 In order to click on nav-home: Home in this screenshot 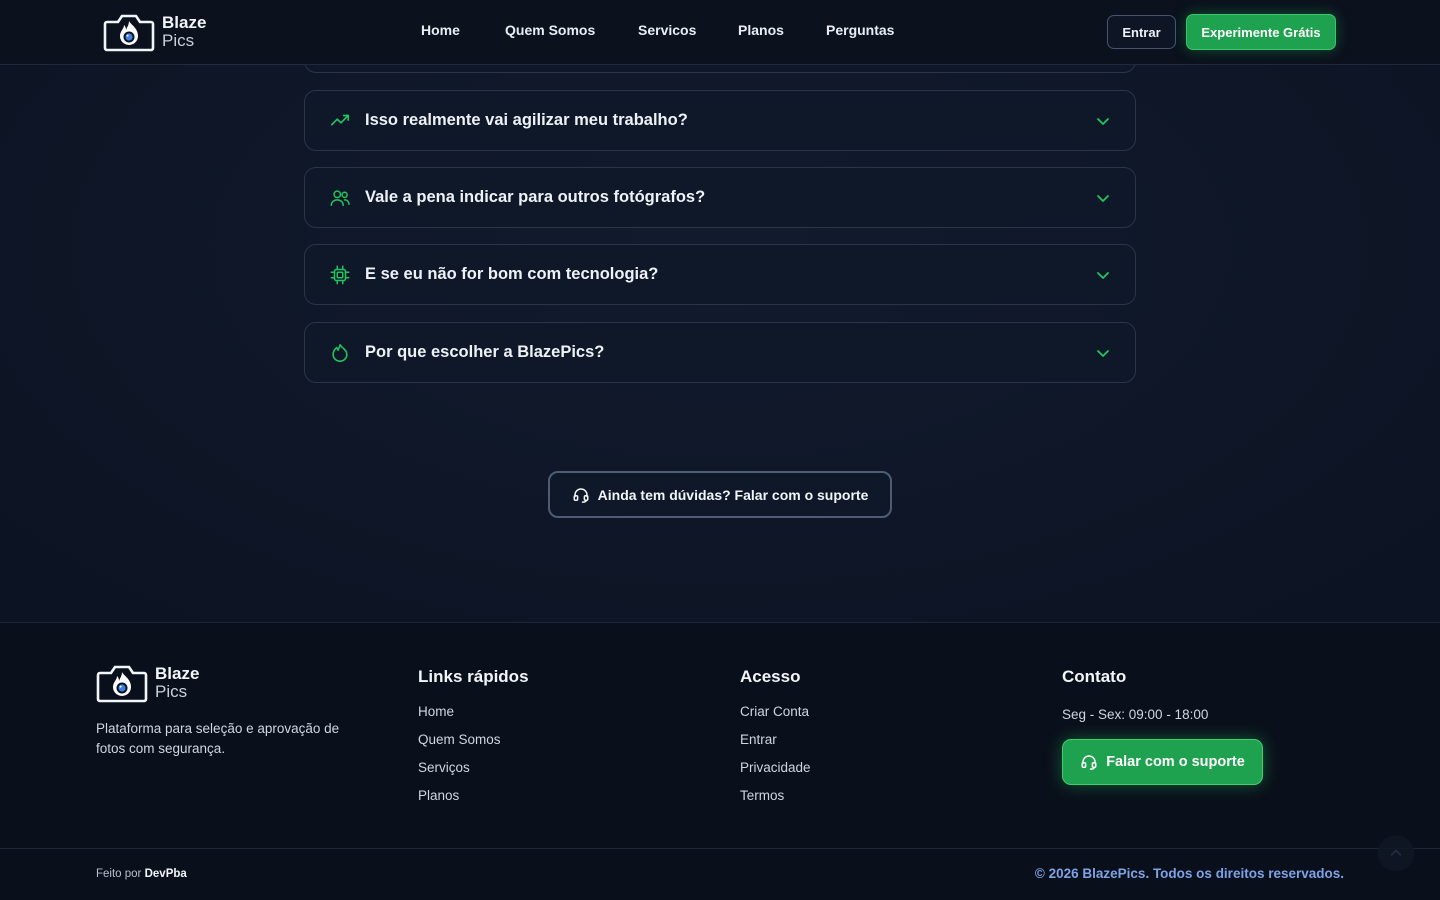, I will do `click(440, 30)`.